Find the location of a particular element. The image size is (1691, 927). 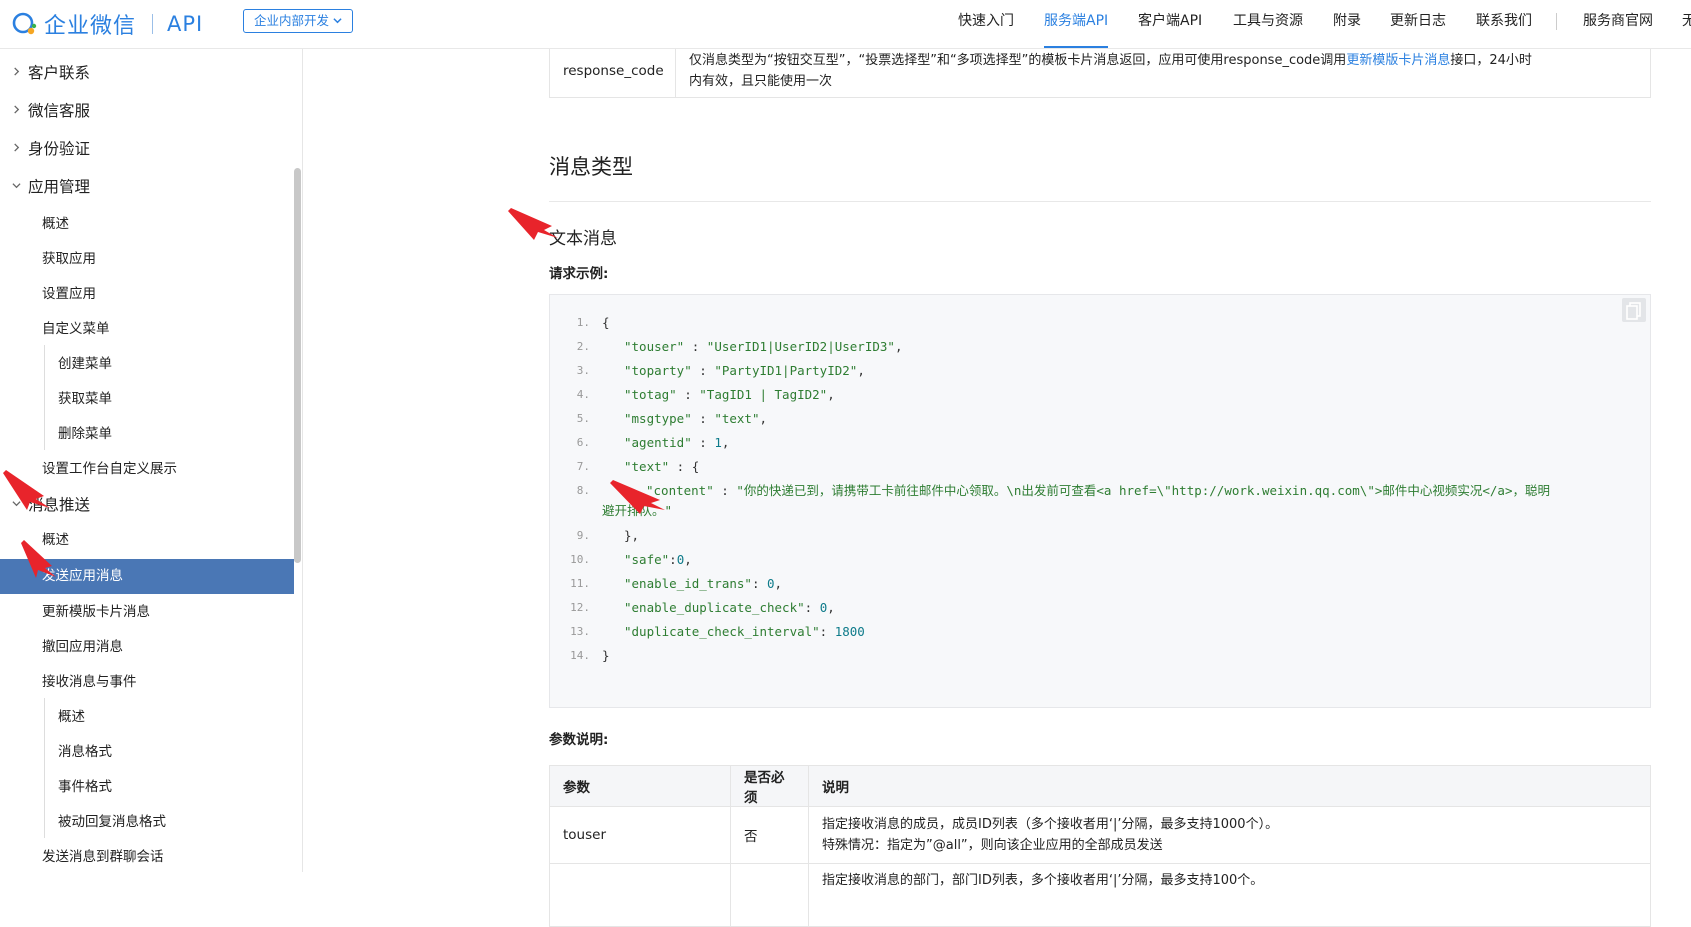

line-number: 7. is located at coordinates (583, 466).